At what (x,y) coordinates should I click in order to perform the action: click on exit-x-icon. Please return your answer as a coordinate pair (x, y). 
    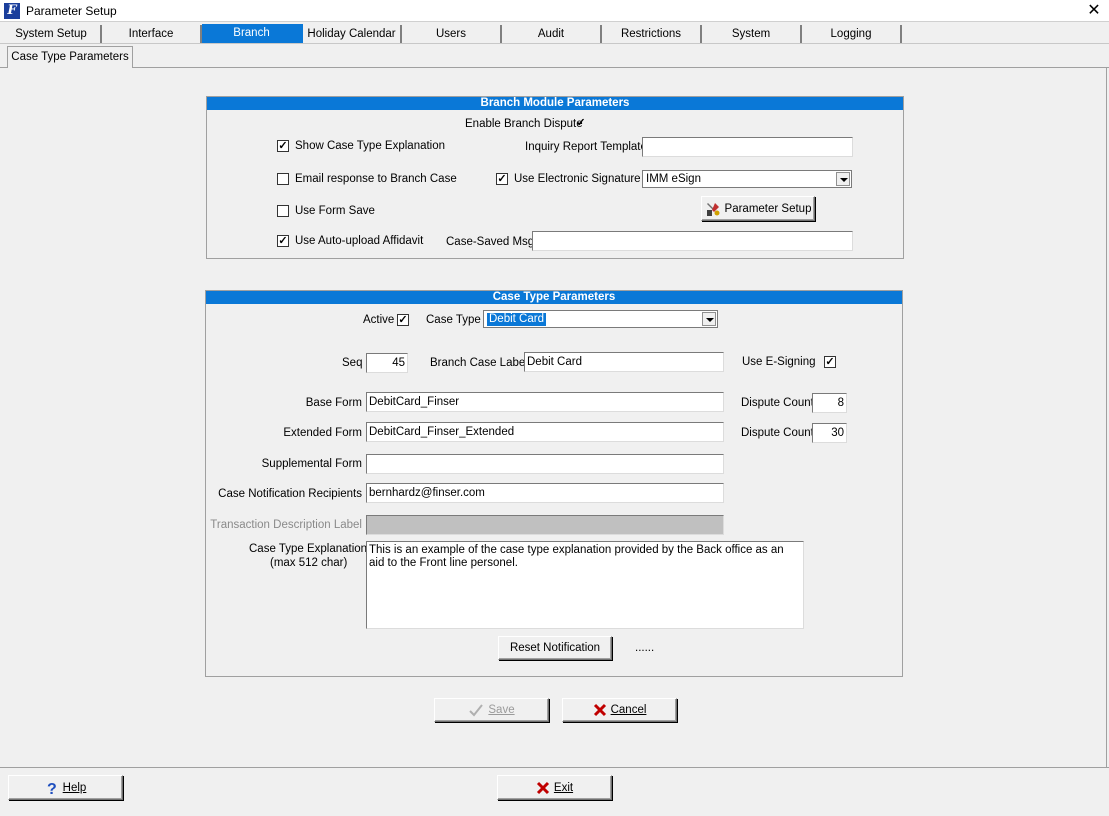
    Looking at the image, I should click on (542, 787).